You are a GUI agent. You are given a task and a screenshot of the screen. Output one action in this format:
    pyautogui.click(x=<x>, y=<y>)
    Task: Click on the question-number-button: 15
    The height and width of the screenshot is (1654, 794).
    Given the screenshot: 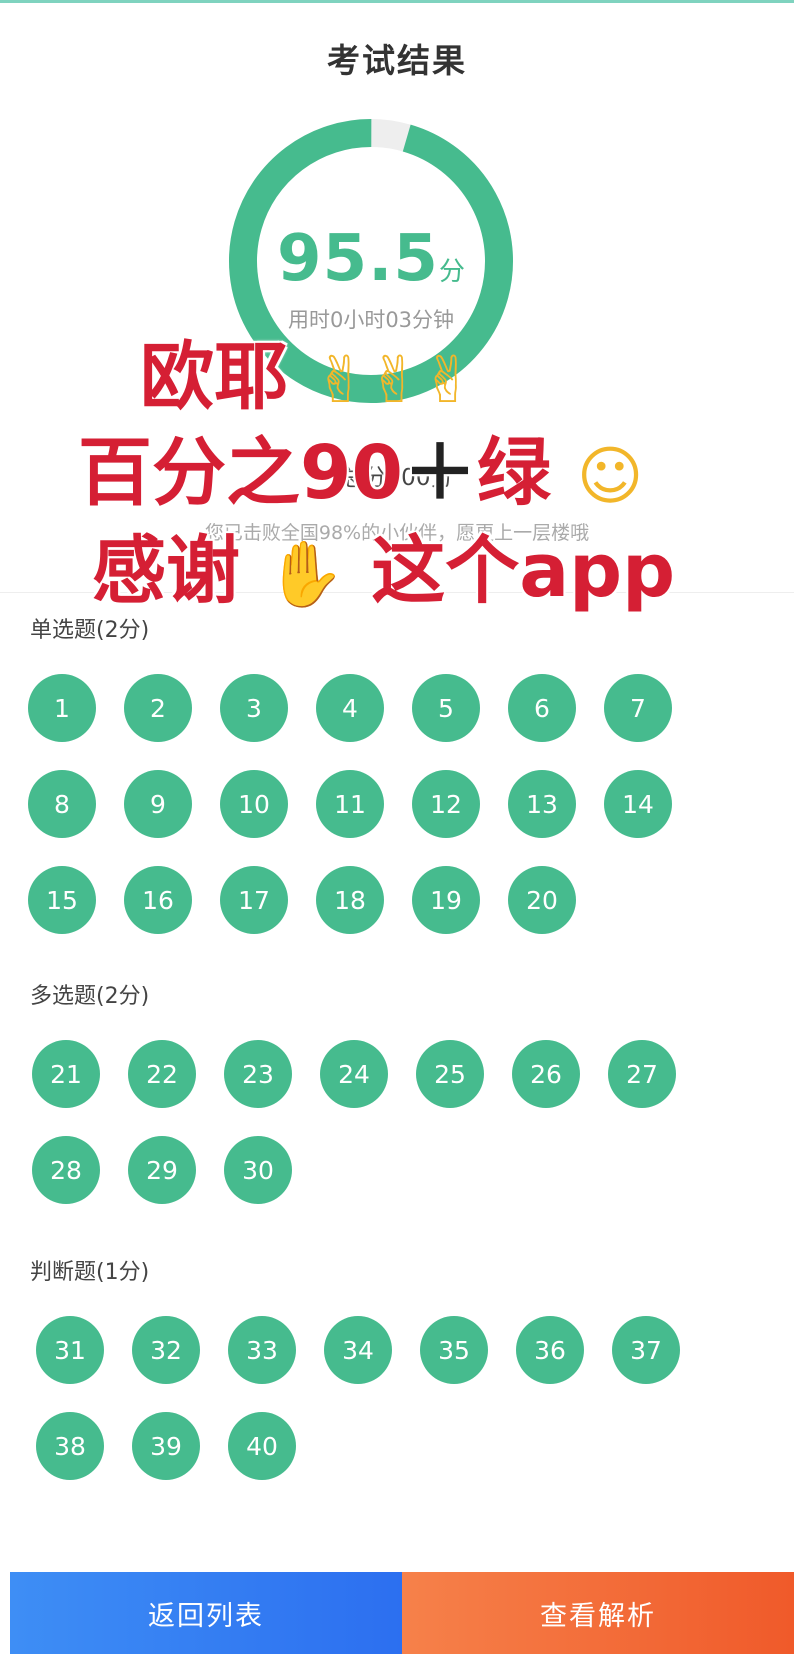 What is the action you would take?
    pyautogui.click(x=62, y=900)
    